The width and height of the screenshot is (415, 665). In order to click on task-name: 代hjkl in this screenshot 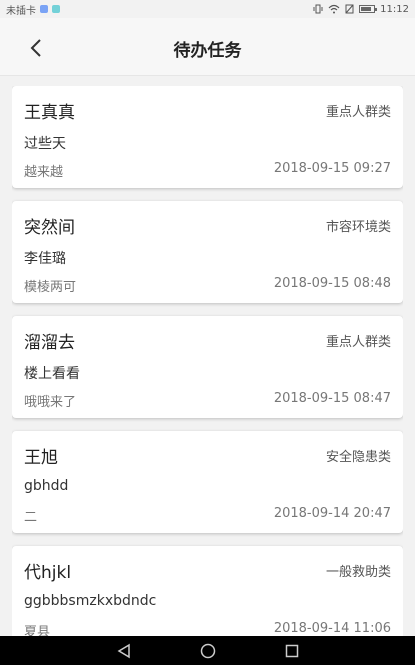, I will do `click(48, 573)`.